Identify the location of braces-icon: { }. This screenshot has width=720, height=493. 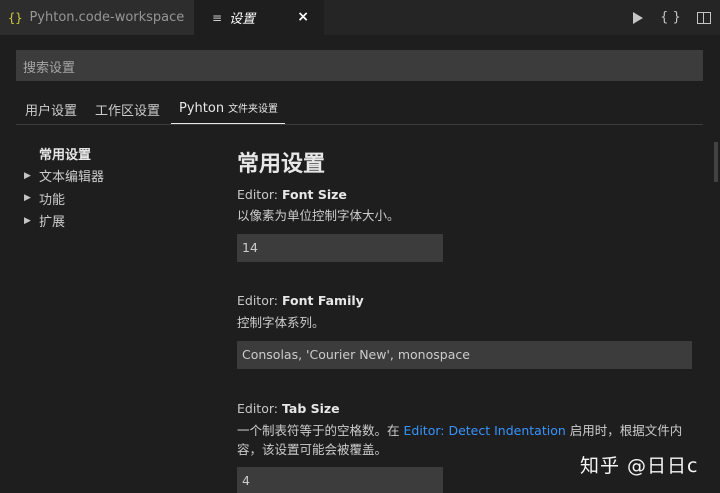
(670, 17).